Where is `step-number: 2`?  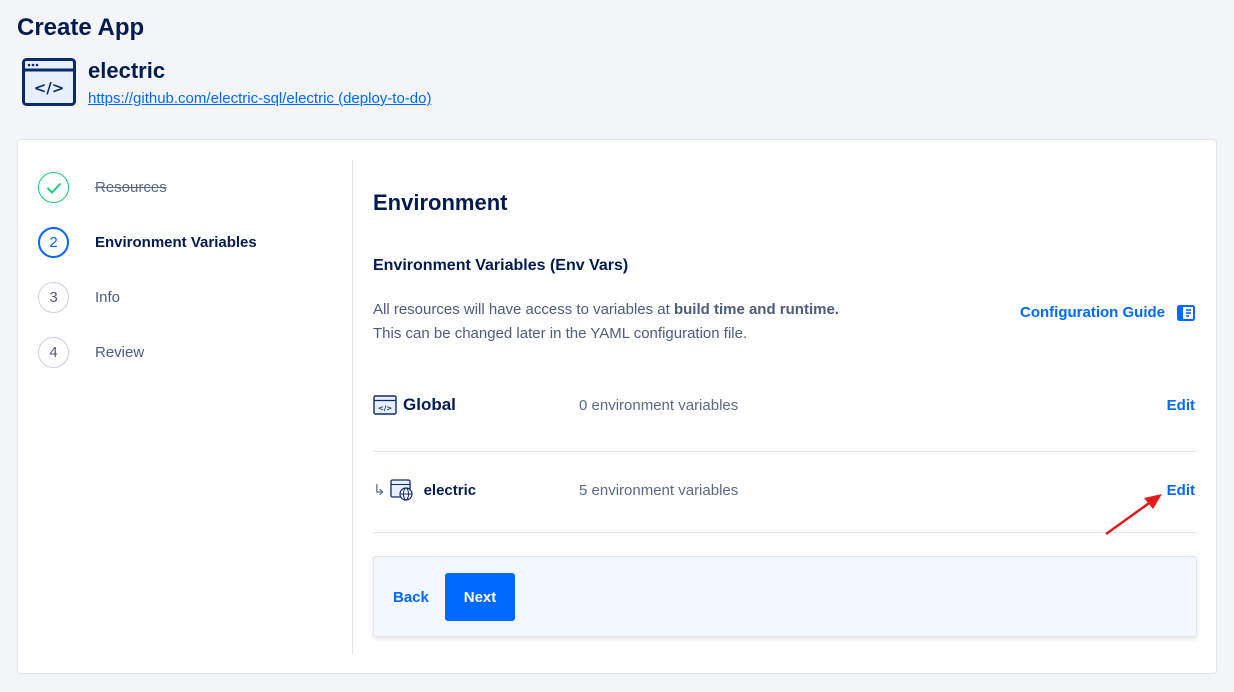
step-number: 2 is located at coordinates (53, 242).